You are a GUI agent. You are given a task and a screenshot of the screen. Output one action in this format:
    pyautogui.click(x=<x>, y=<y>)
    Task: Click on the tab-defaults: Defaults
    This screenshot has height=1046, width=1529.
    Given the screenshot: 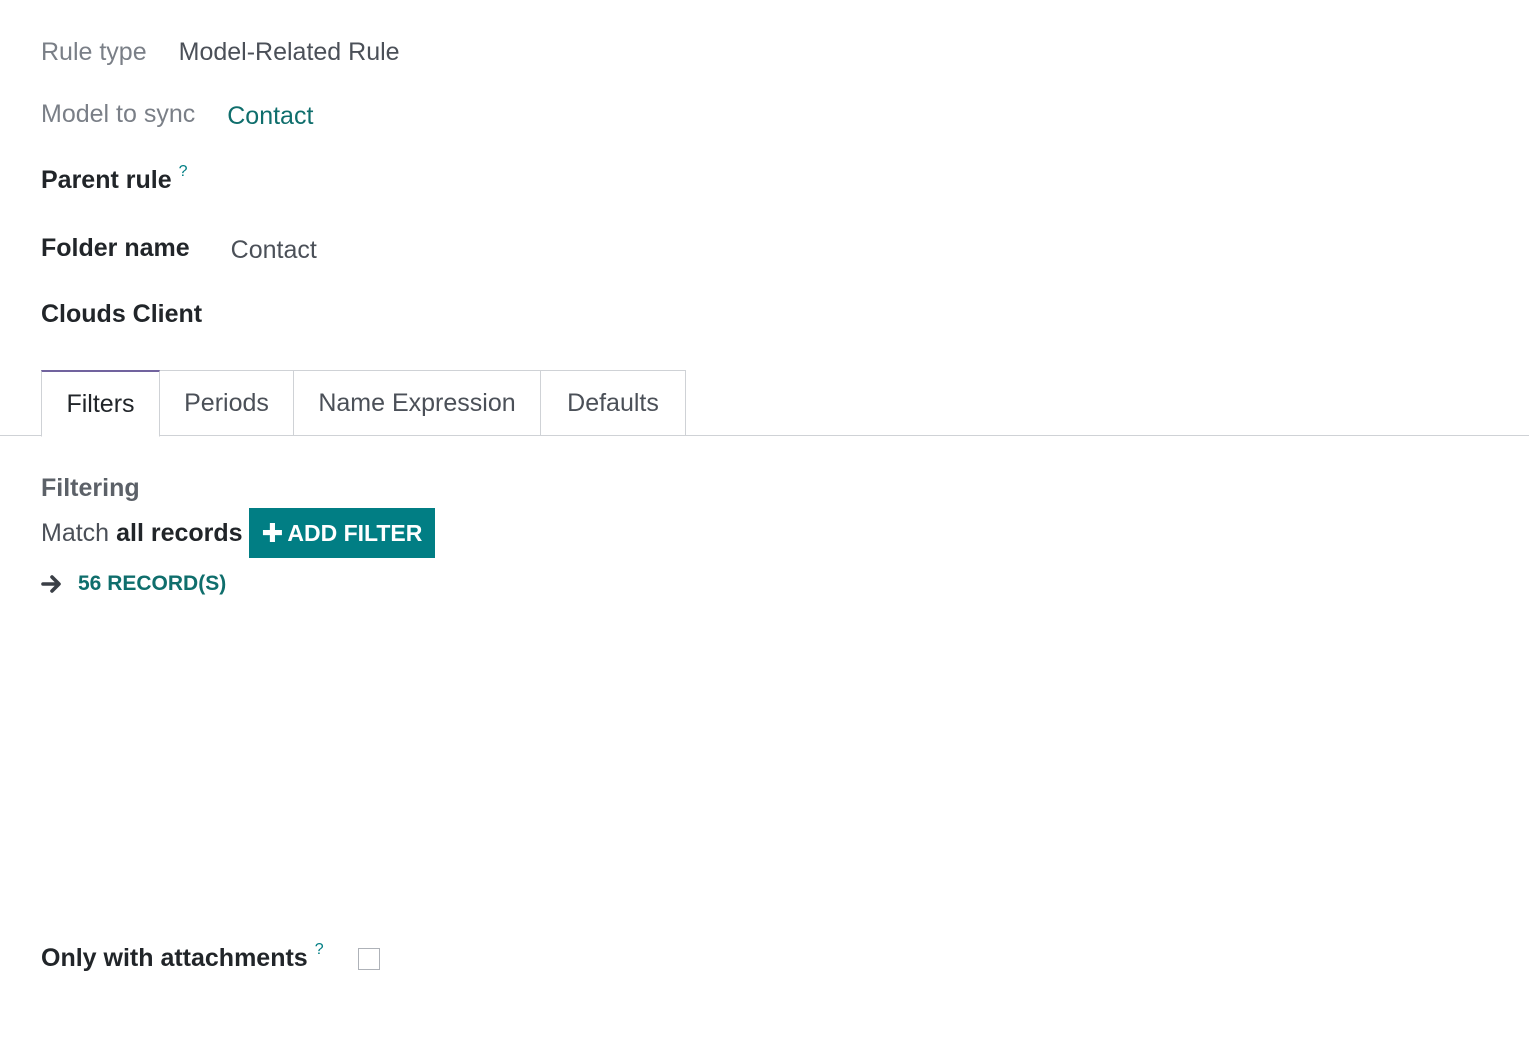 What is the action you would take?
    pyautogui.click(x=613, y=403)
    